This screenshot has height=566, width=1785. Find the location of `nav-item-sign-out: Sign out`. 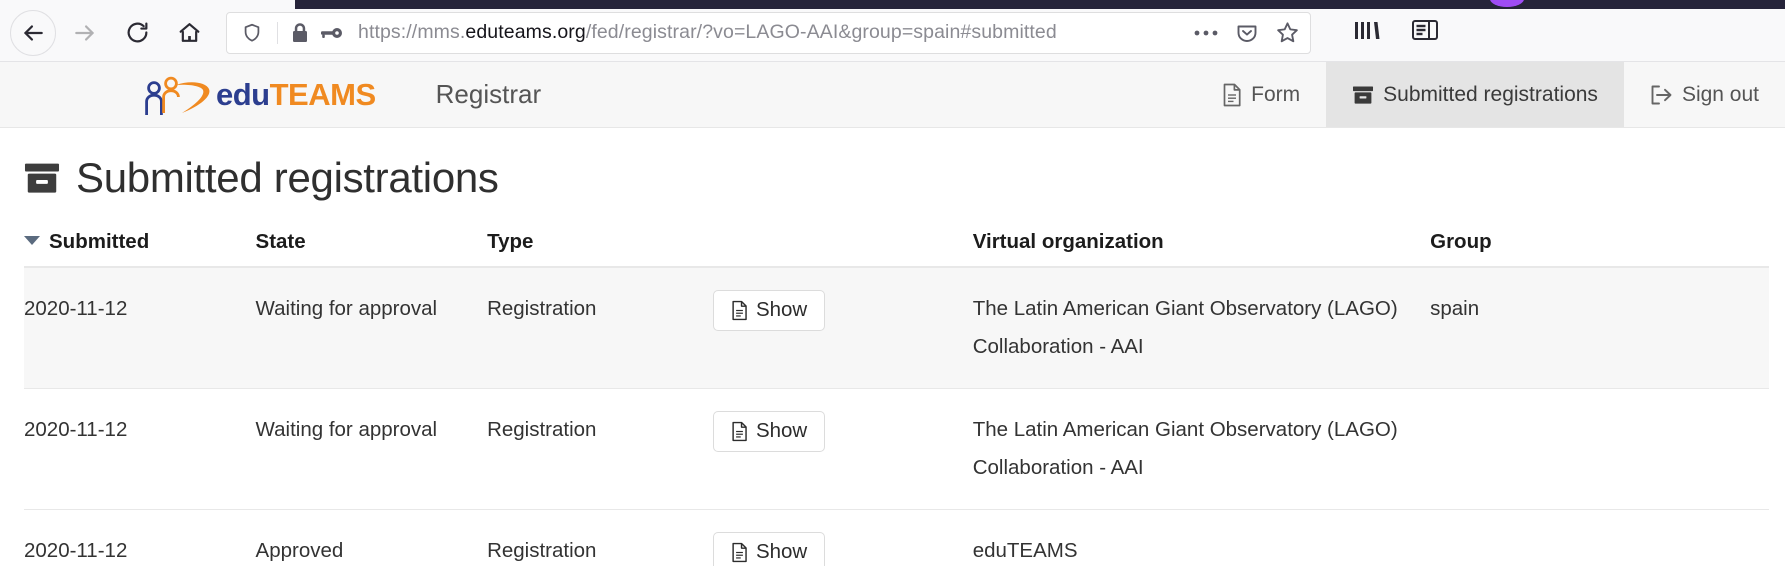

nav-item-sign-out: Sign out is located at coordinates (1704, 94).